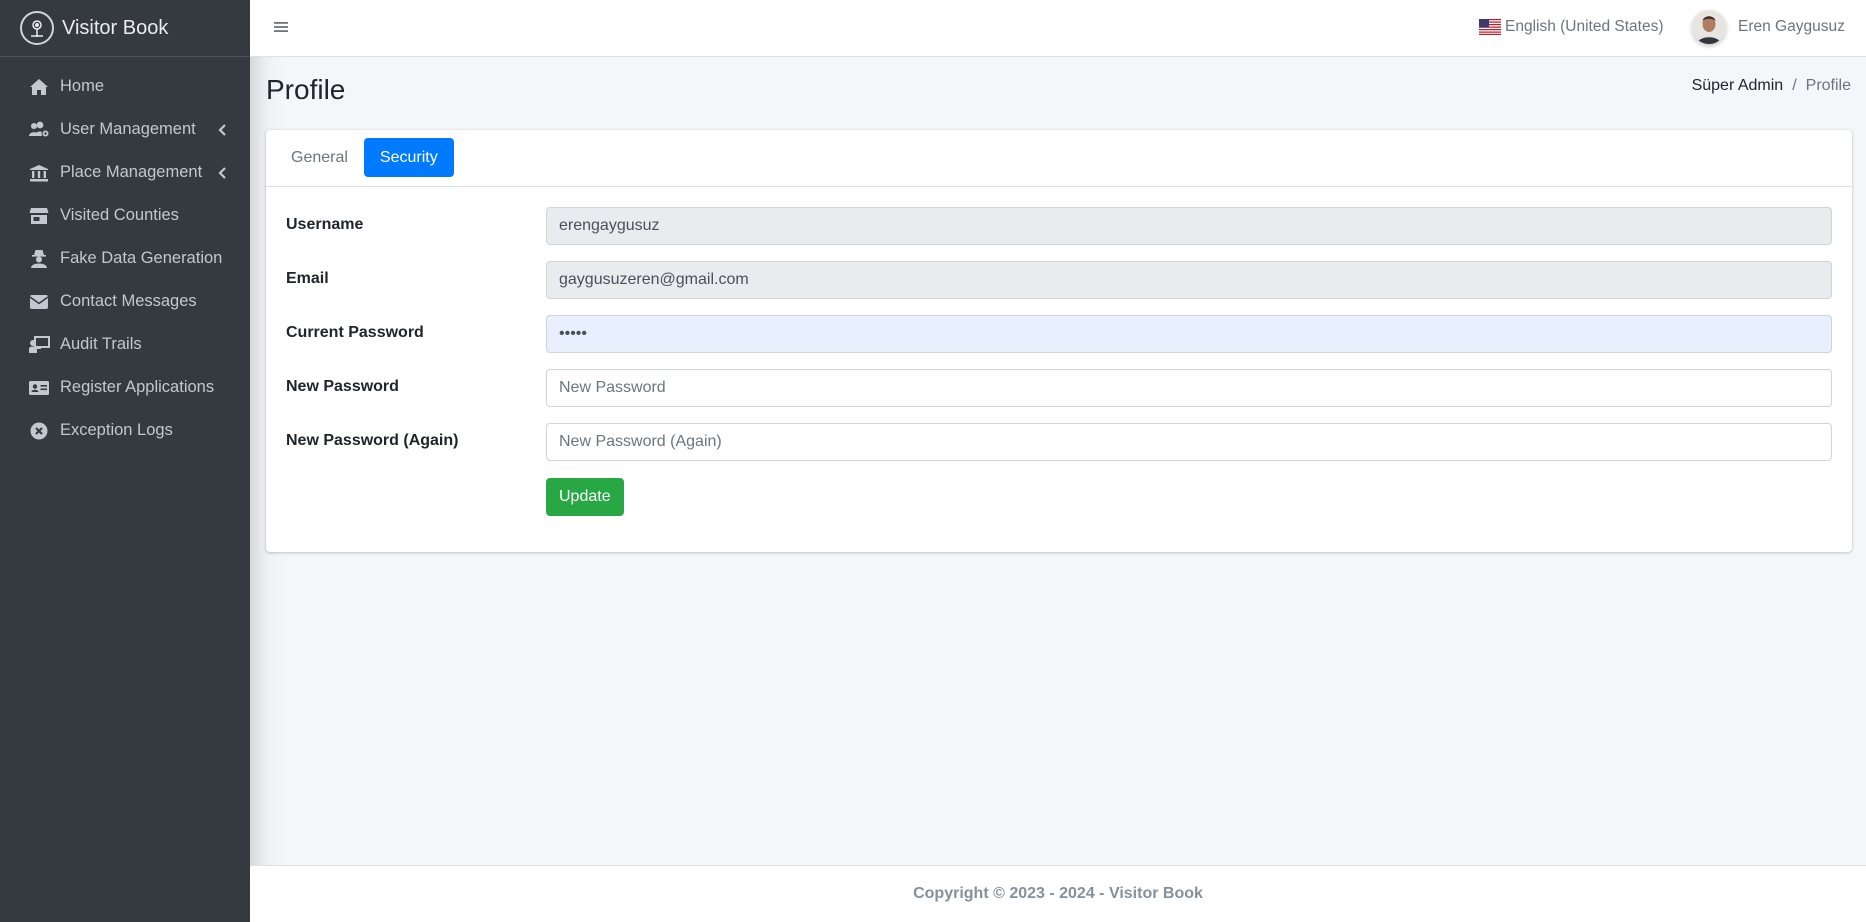  I want to click on new-password-again-field, so click(1189, 442).